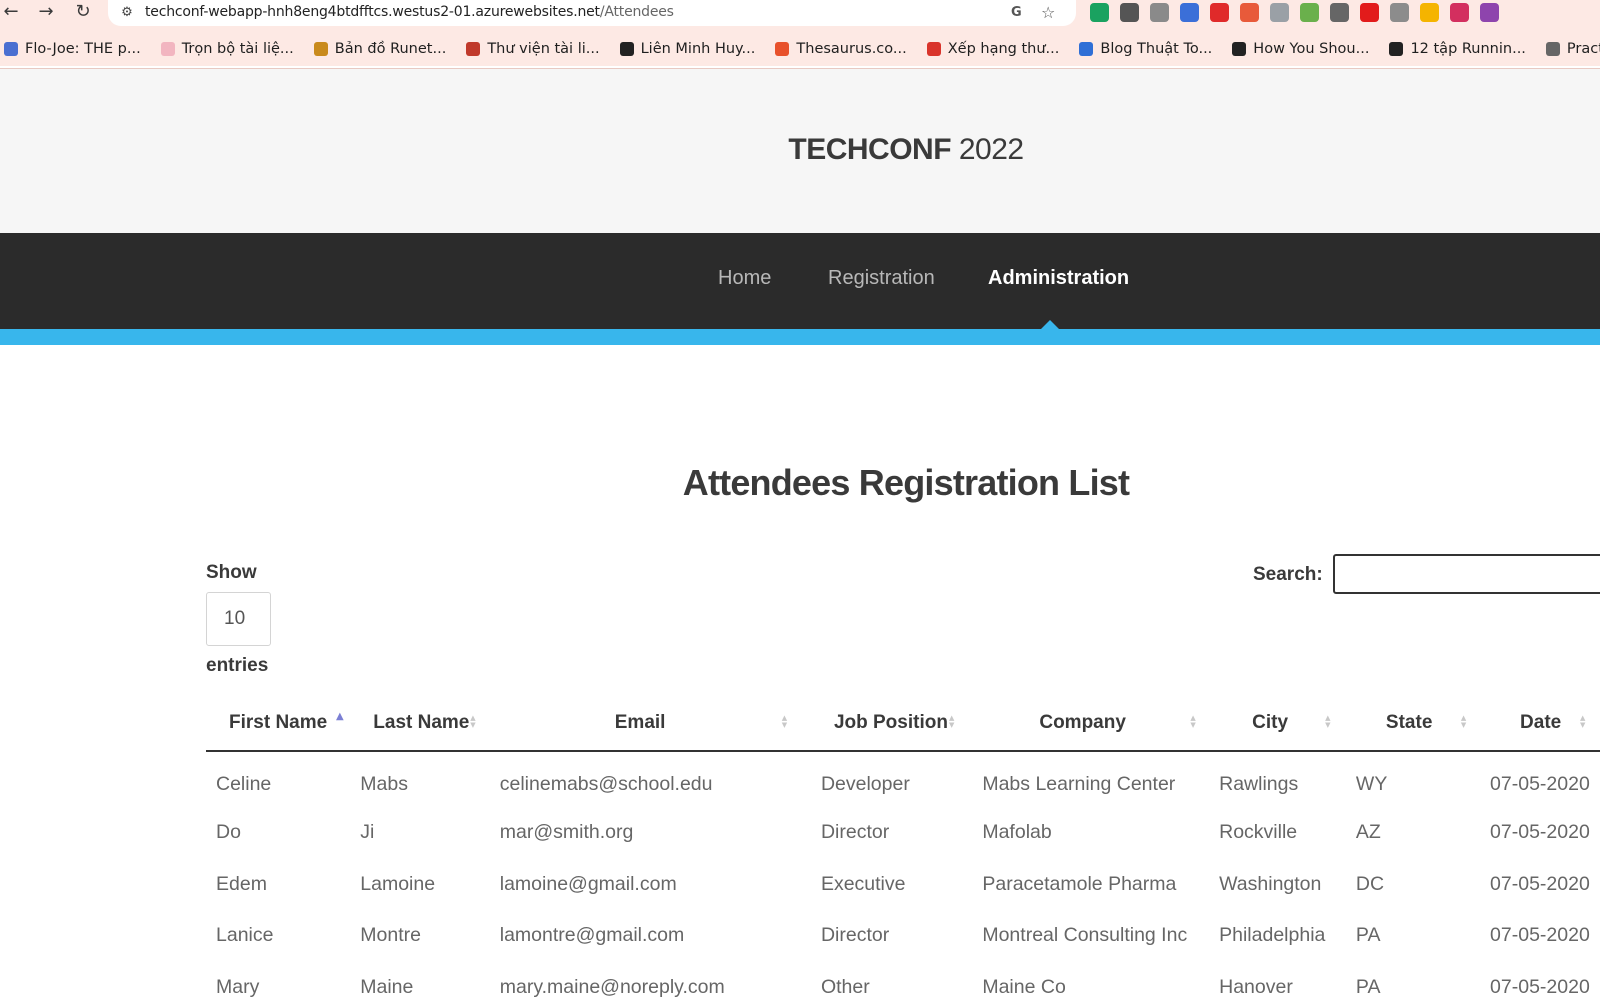 The height and width of the screenshot is (997, 1600). Describe the element at coordinates (244, 784) in the screenshot. I see `first-name-cell: Celine` at that location.